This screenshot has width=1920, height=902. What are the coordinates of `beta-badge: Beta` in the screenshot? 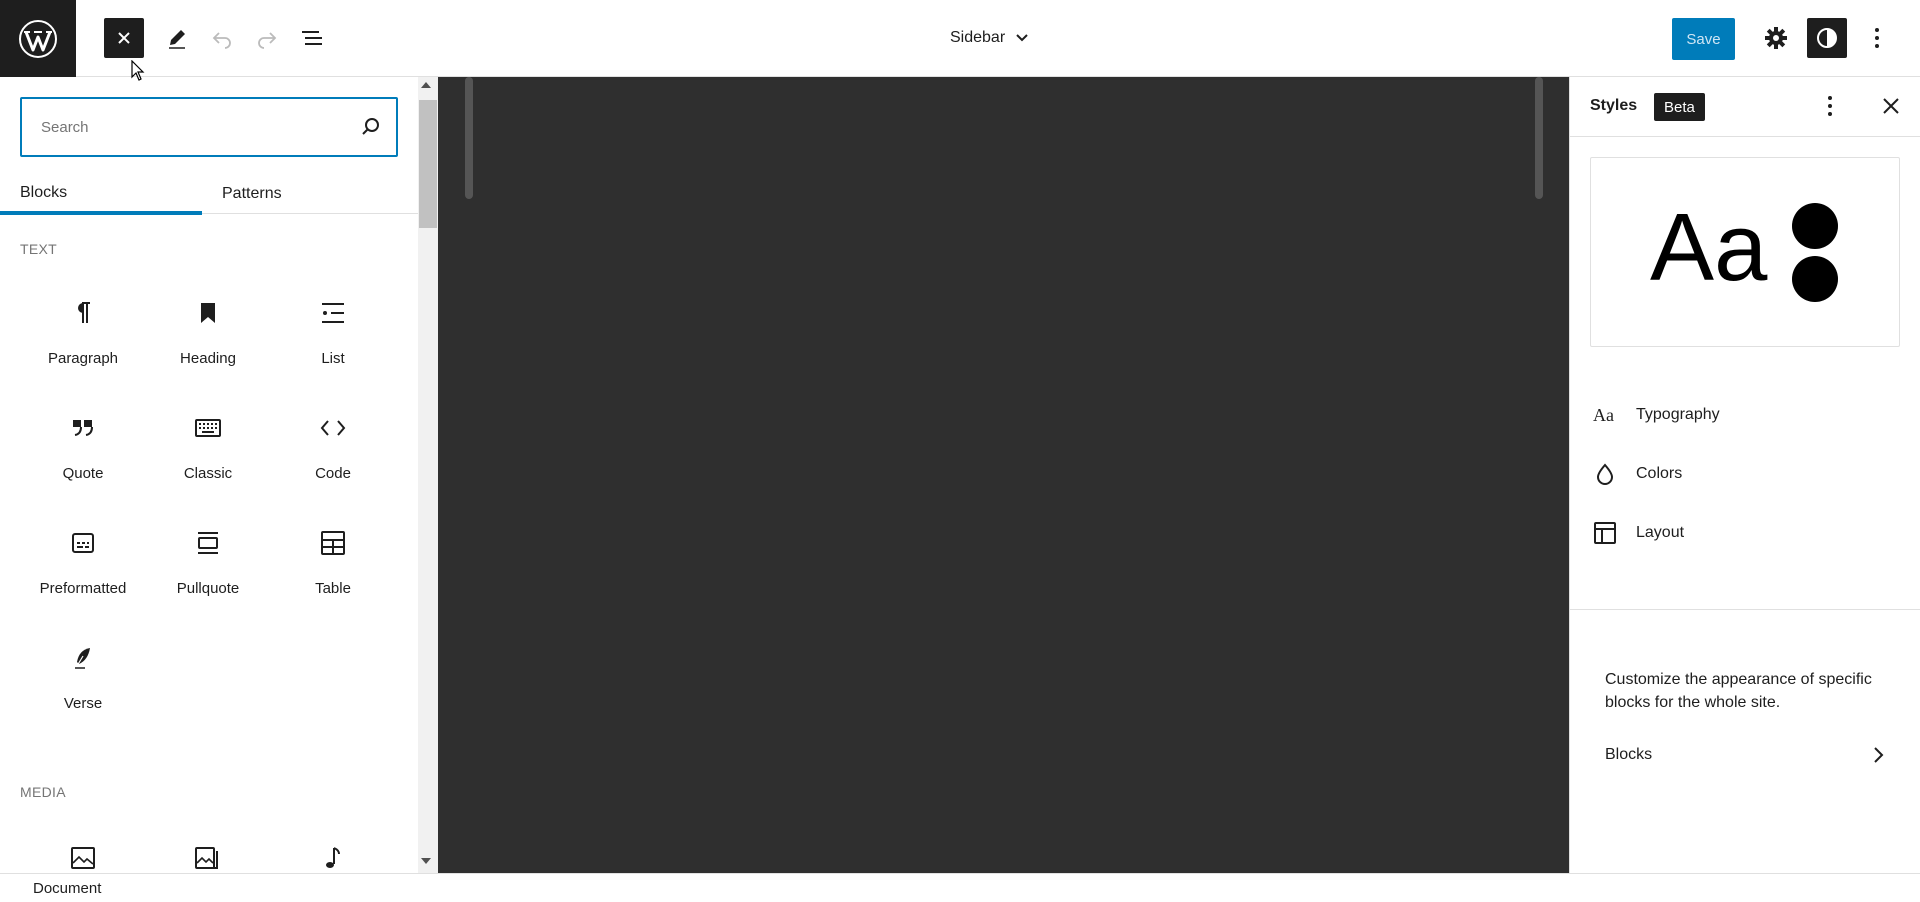 It's located at (1679, 107).